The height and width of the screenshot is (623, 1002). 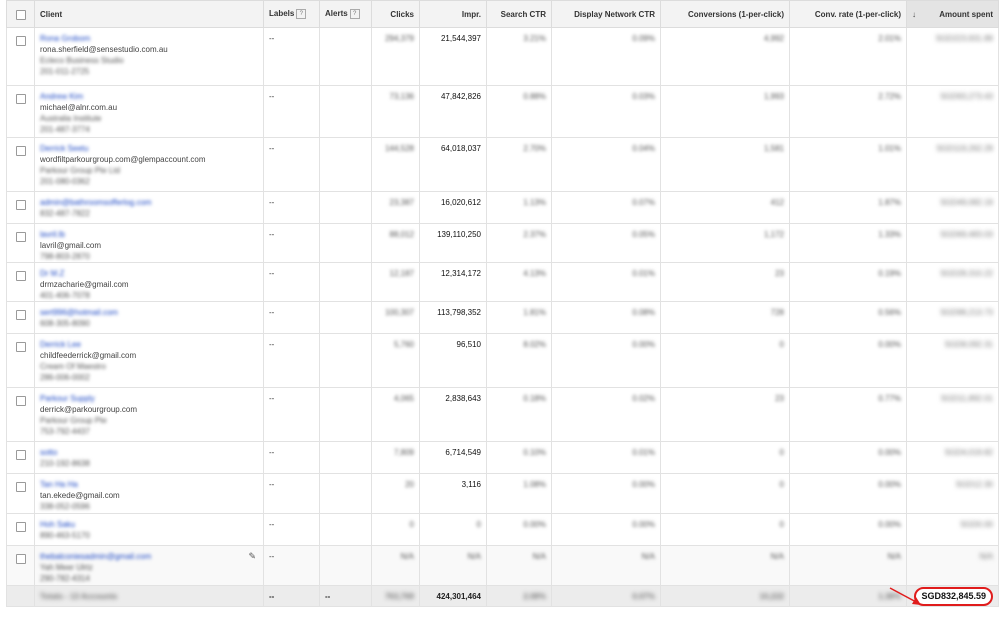 What do you see at coordinates (395, 414) in the screenshot?
I see `clicks-cell: 4,065` at bounding box center [395, 414].